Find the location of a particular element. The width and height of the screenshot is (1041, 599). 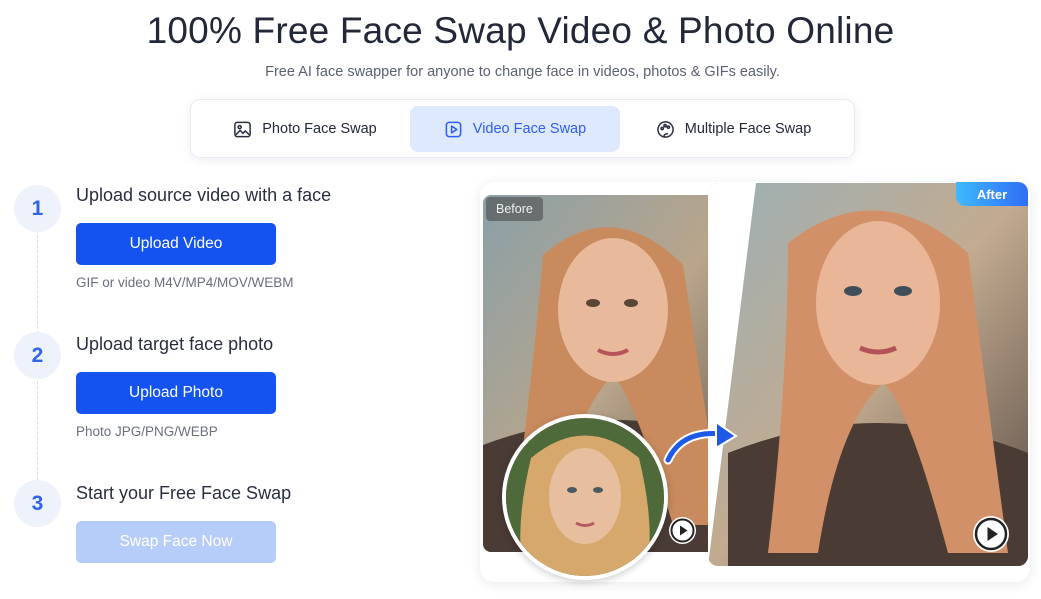

step-title-3: Start your Free Face Swap is located at coordinates (184, 493).